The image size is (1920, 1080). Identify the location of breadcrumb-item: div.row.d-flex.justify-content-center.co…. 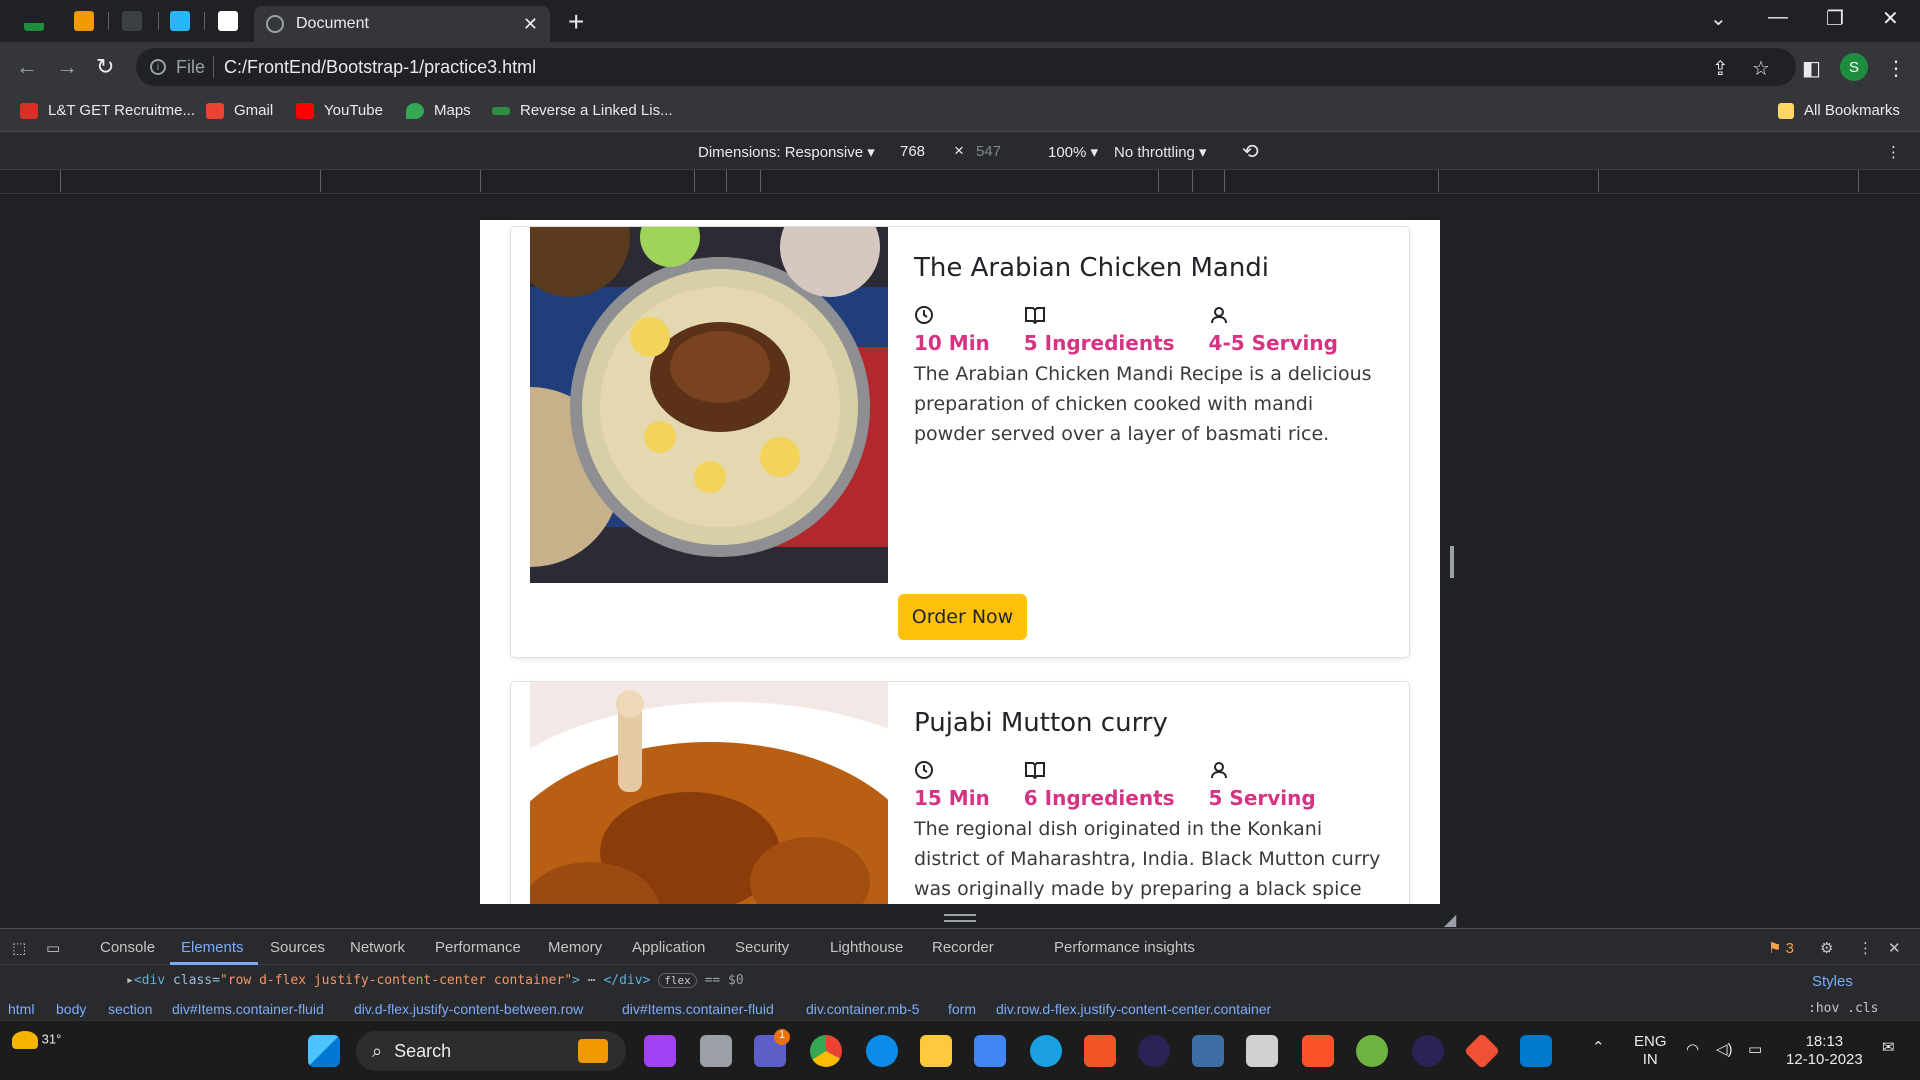
(1133, 1009).